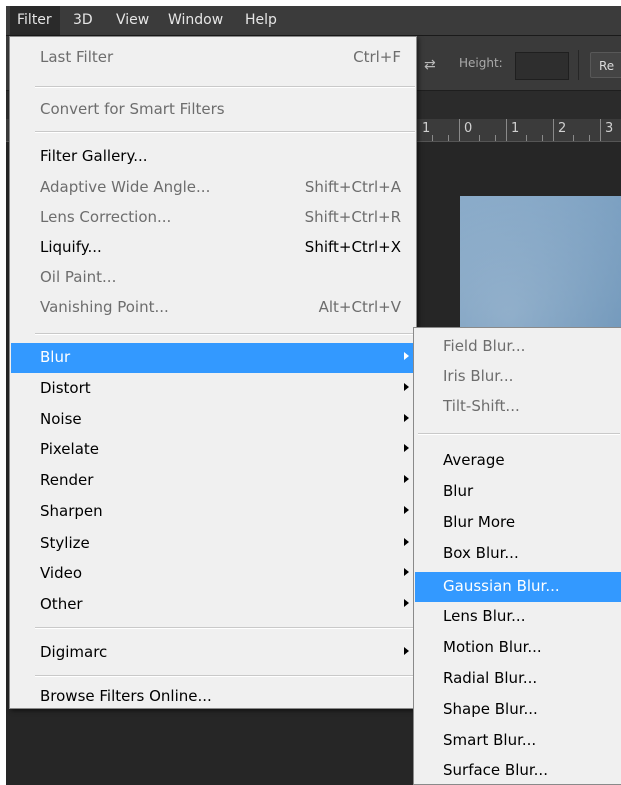  What do you see at coordinates (69, 449) in the screenshot?
I see `menu-item-label: Pixelate` at bounding box center [69, 449].